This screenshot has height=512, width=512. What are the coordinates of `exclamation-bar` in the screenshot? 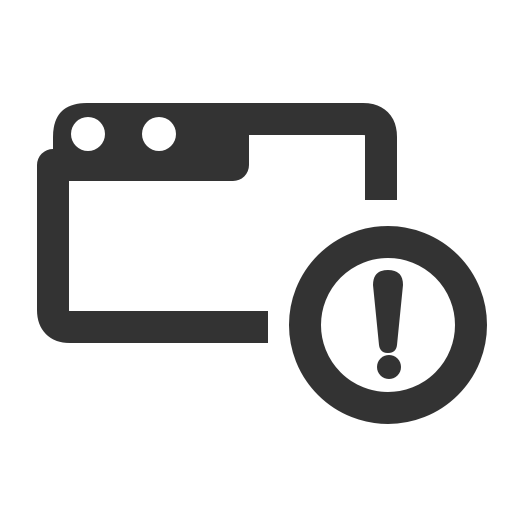 It's located at (388, 311).